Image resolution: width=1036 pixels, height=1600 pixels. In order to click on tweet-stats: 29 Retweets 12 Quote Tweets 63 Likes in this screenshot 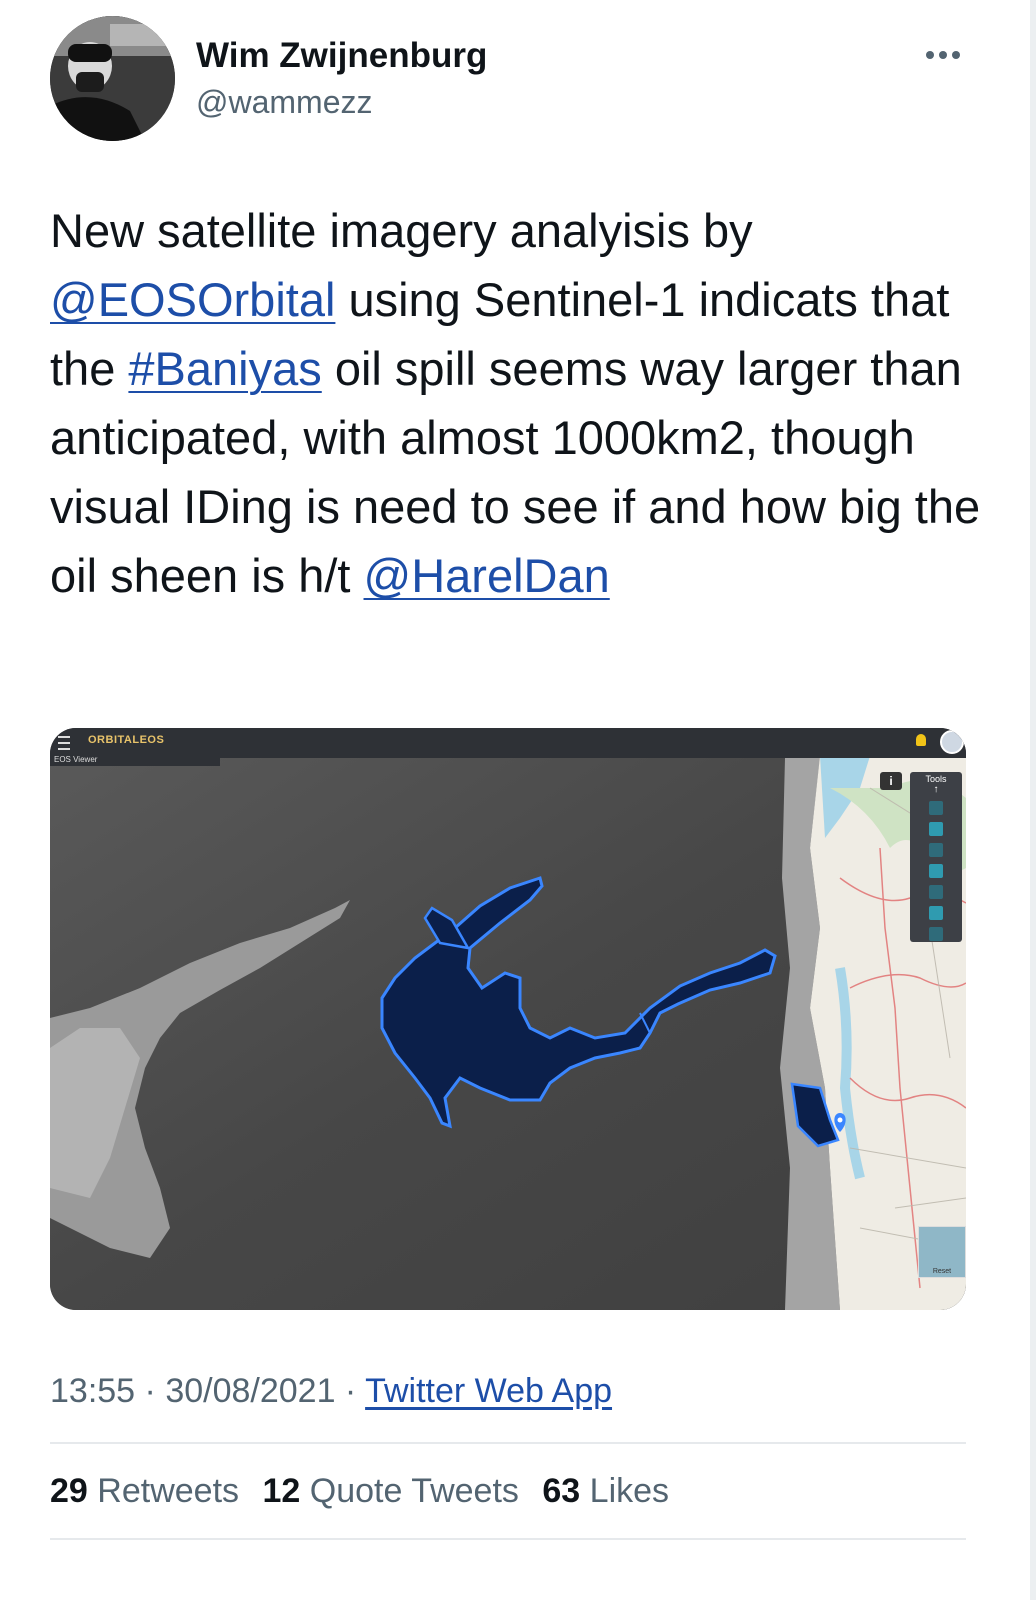, I will do `click(366, 1491)`.